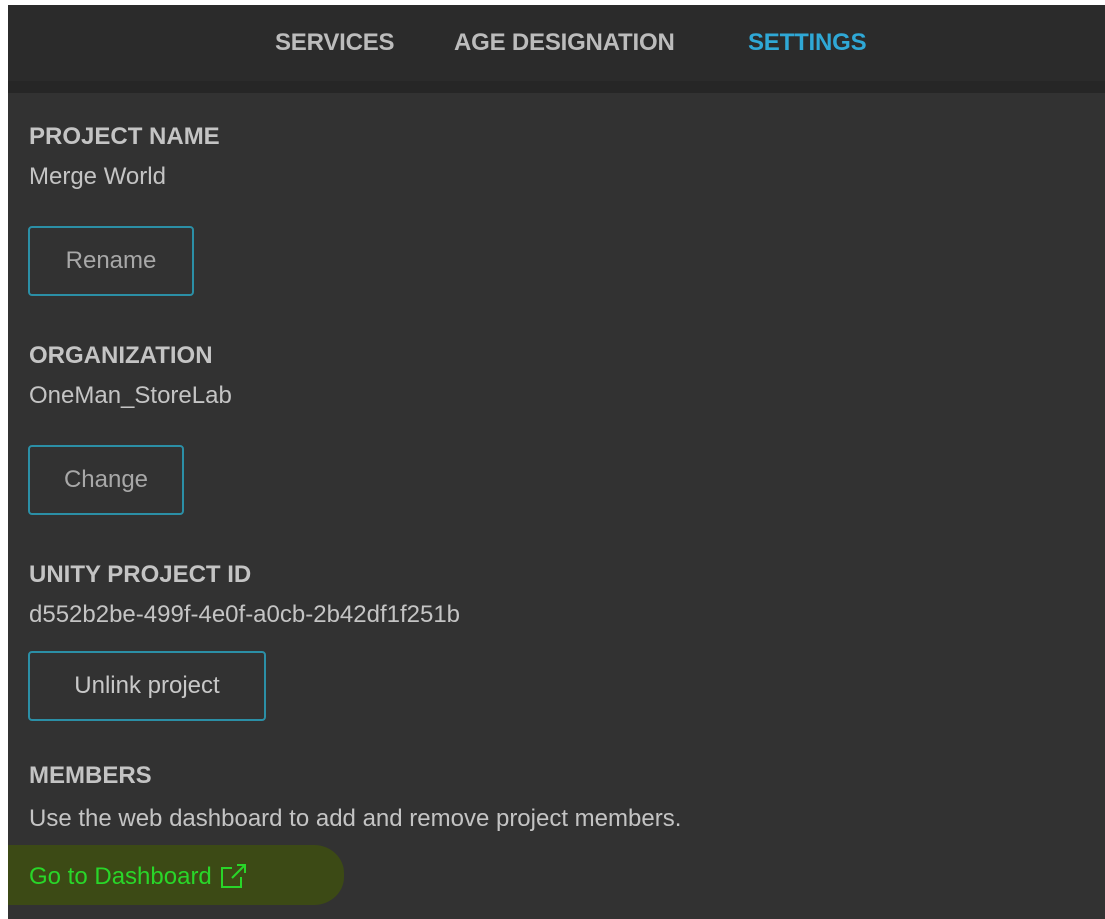 The width and height of the screenshot is (1105, 919). I want to click on tab-bar: SERVICES AGE DESIGNATION SETTINGS, so click(556, 49).